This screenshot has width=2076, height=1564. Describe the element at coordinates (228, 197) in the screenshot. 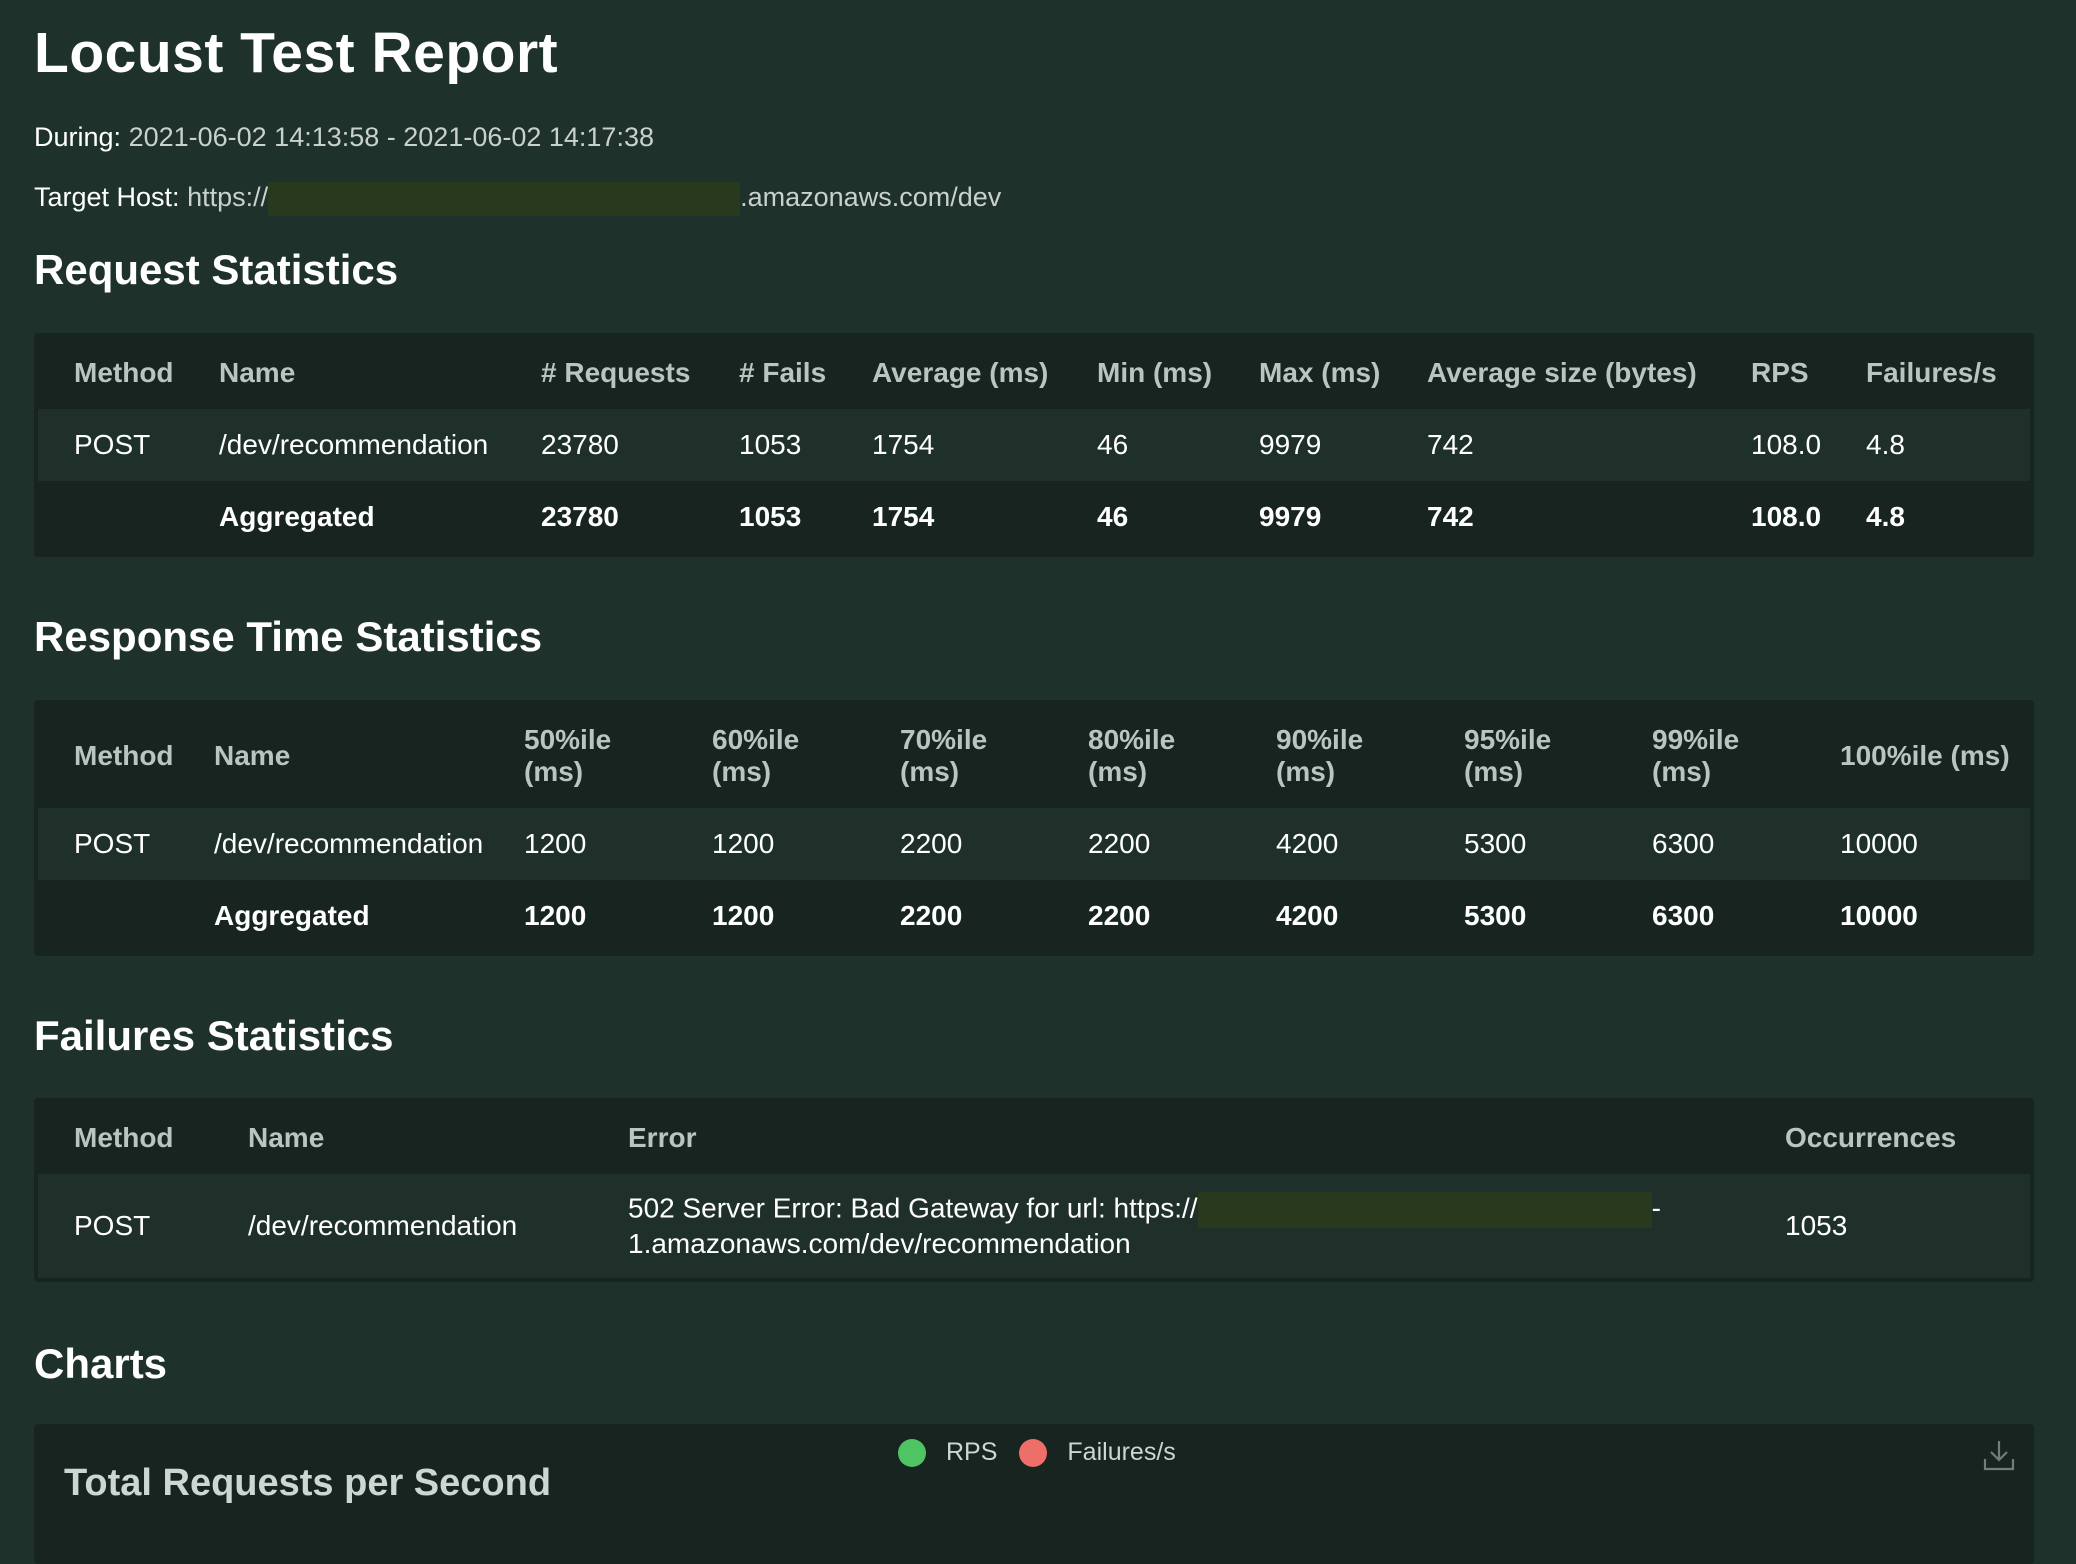

I see `target-host-prefix: https://` at that location.